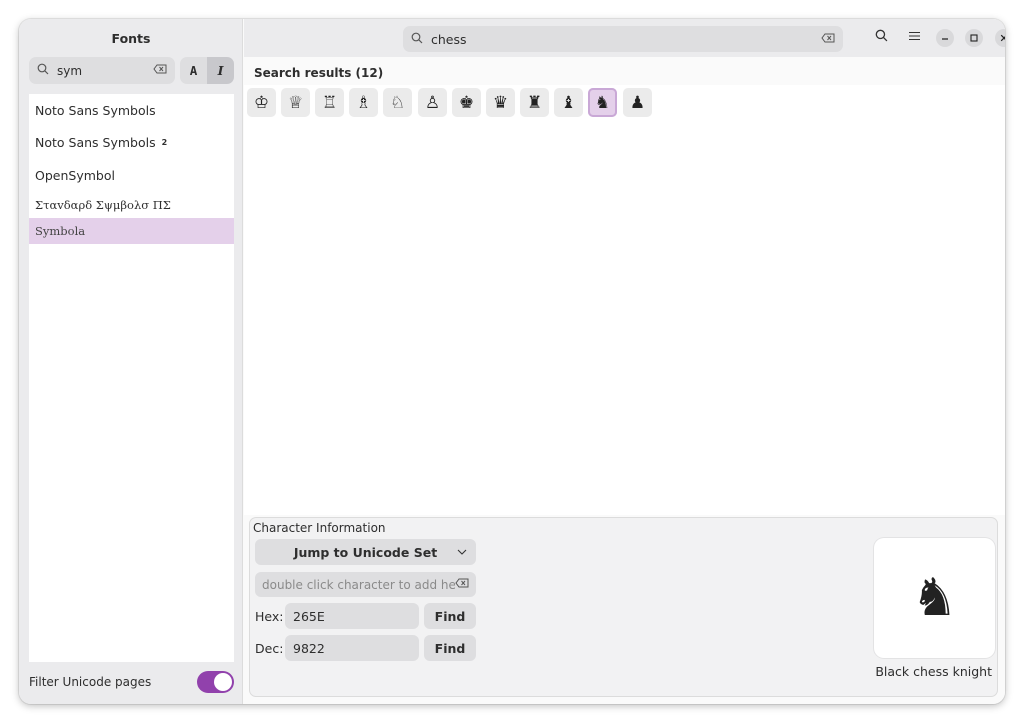 This screenshot has height=723, width=1024. What do you see at coordinates (450, 616) in the screenshot?
I see `find-hex-button: Find` at bounding box center [450, 616].